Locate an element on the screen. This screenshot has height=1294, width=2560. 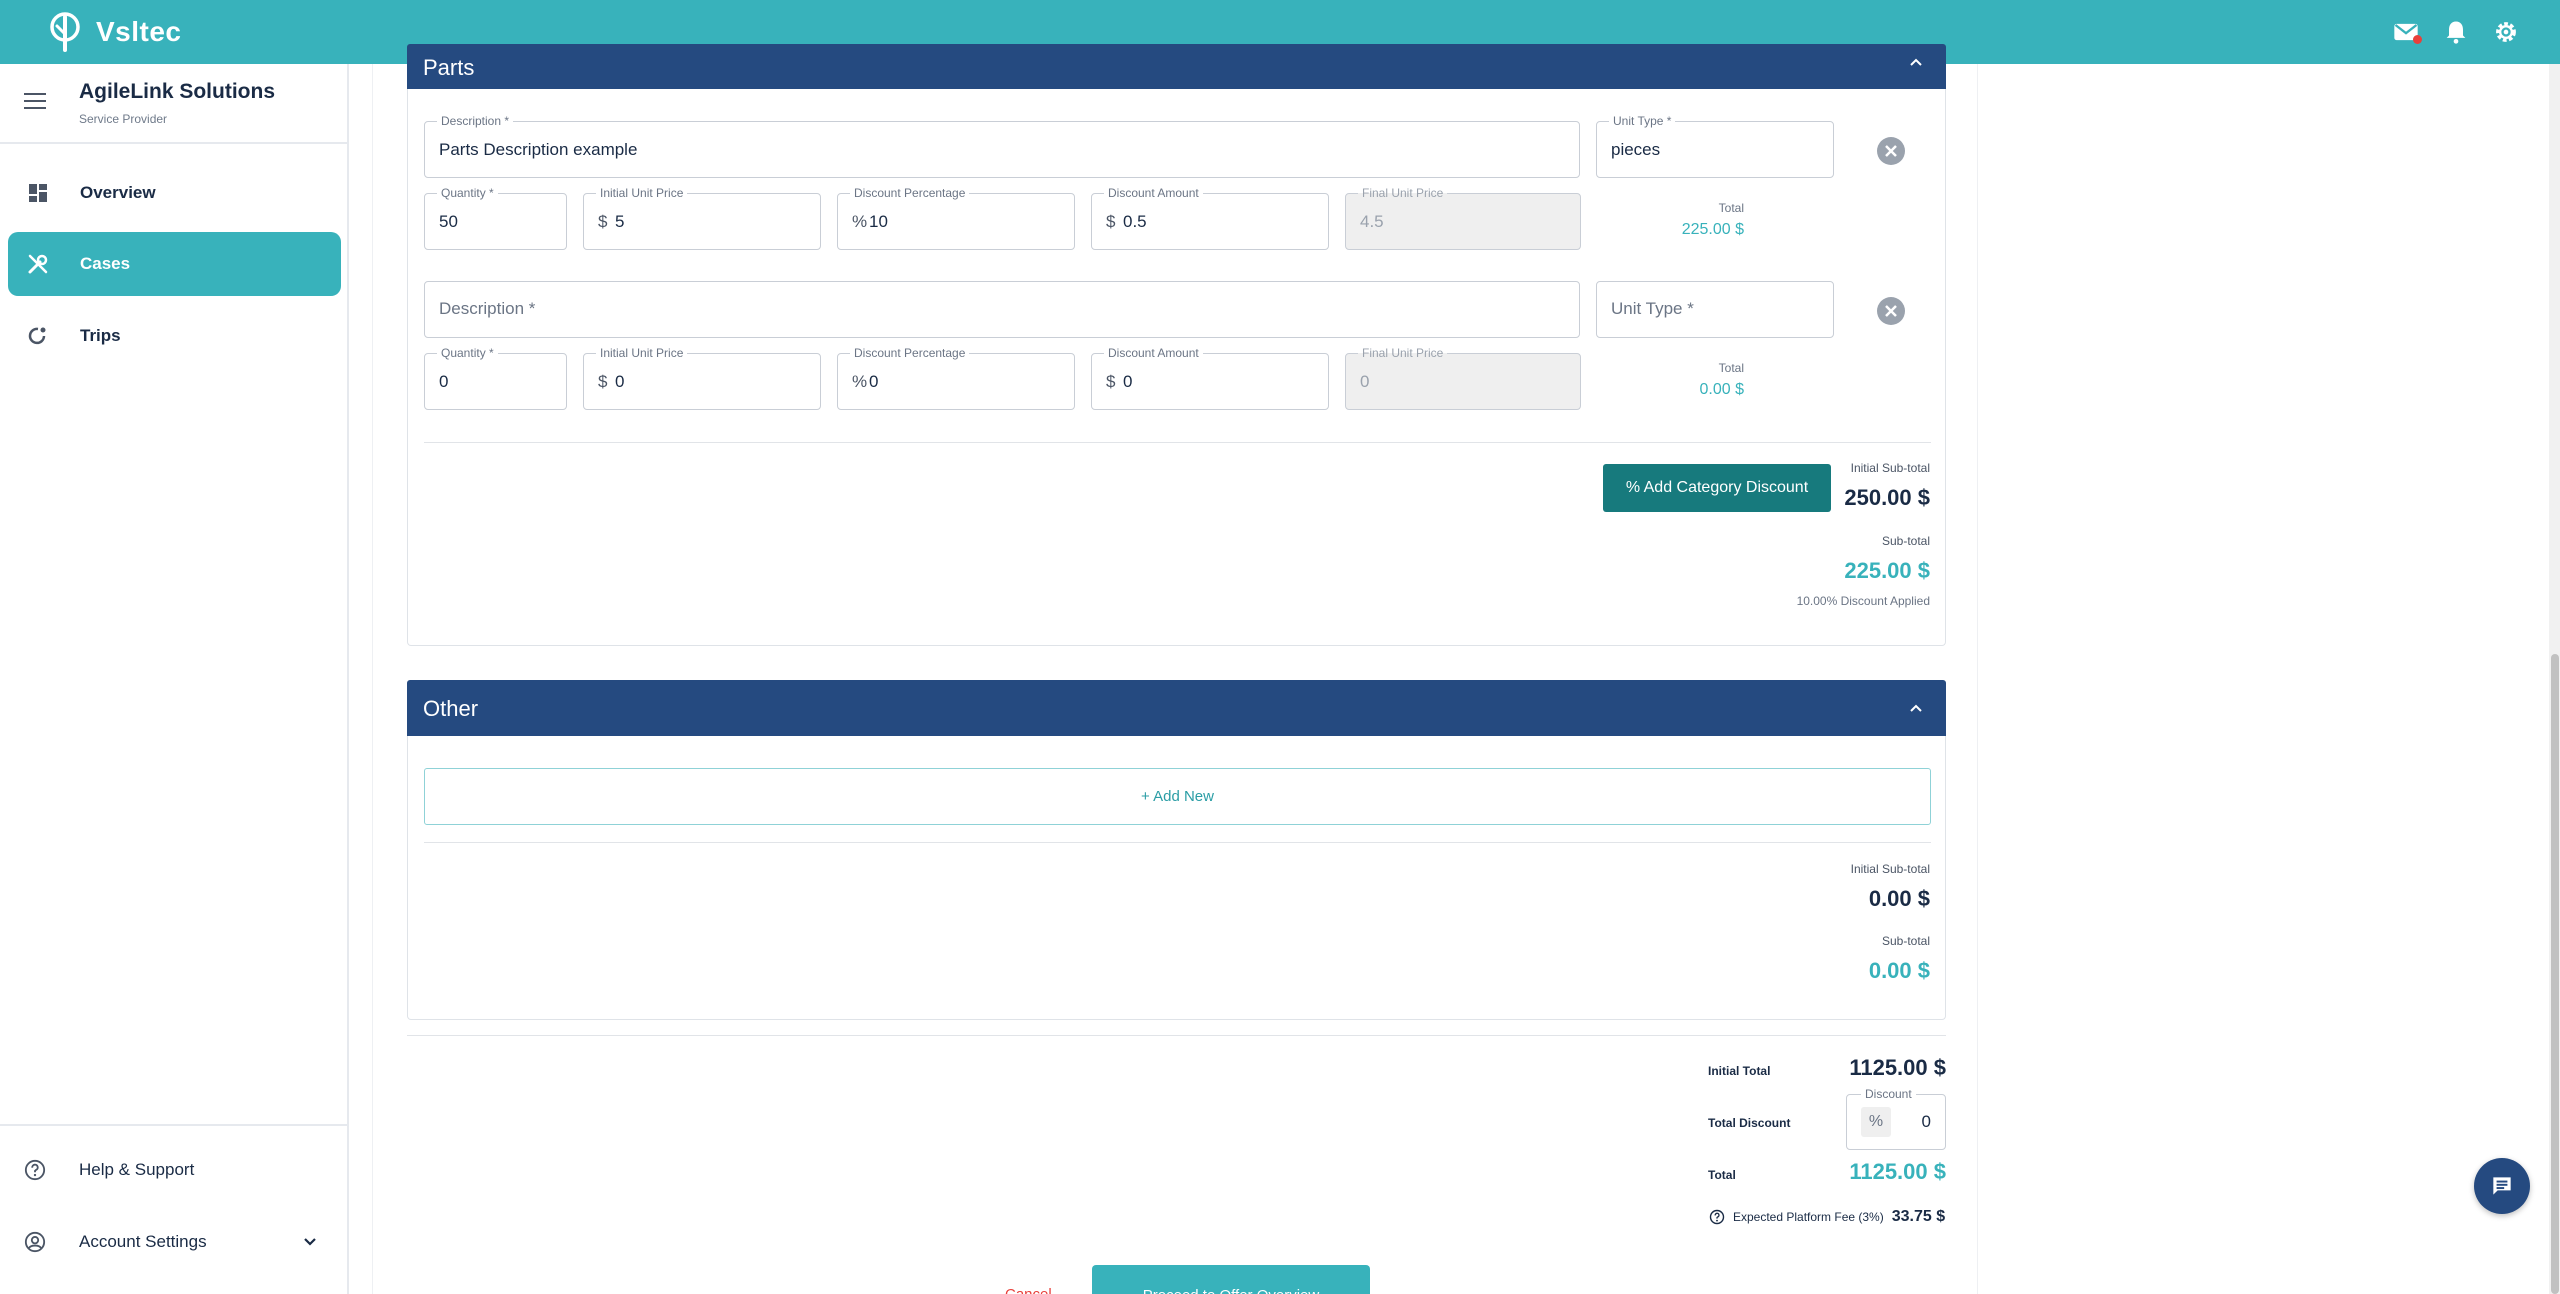
sidebar-item-label: Trips is located at coordinates (100, 335).